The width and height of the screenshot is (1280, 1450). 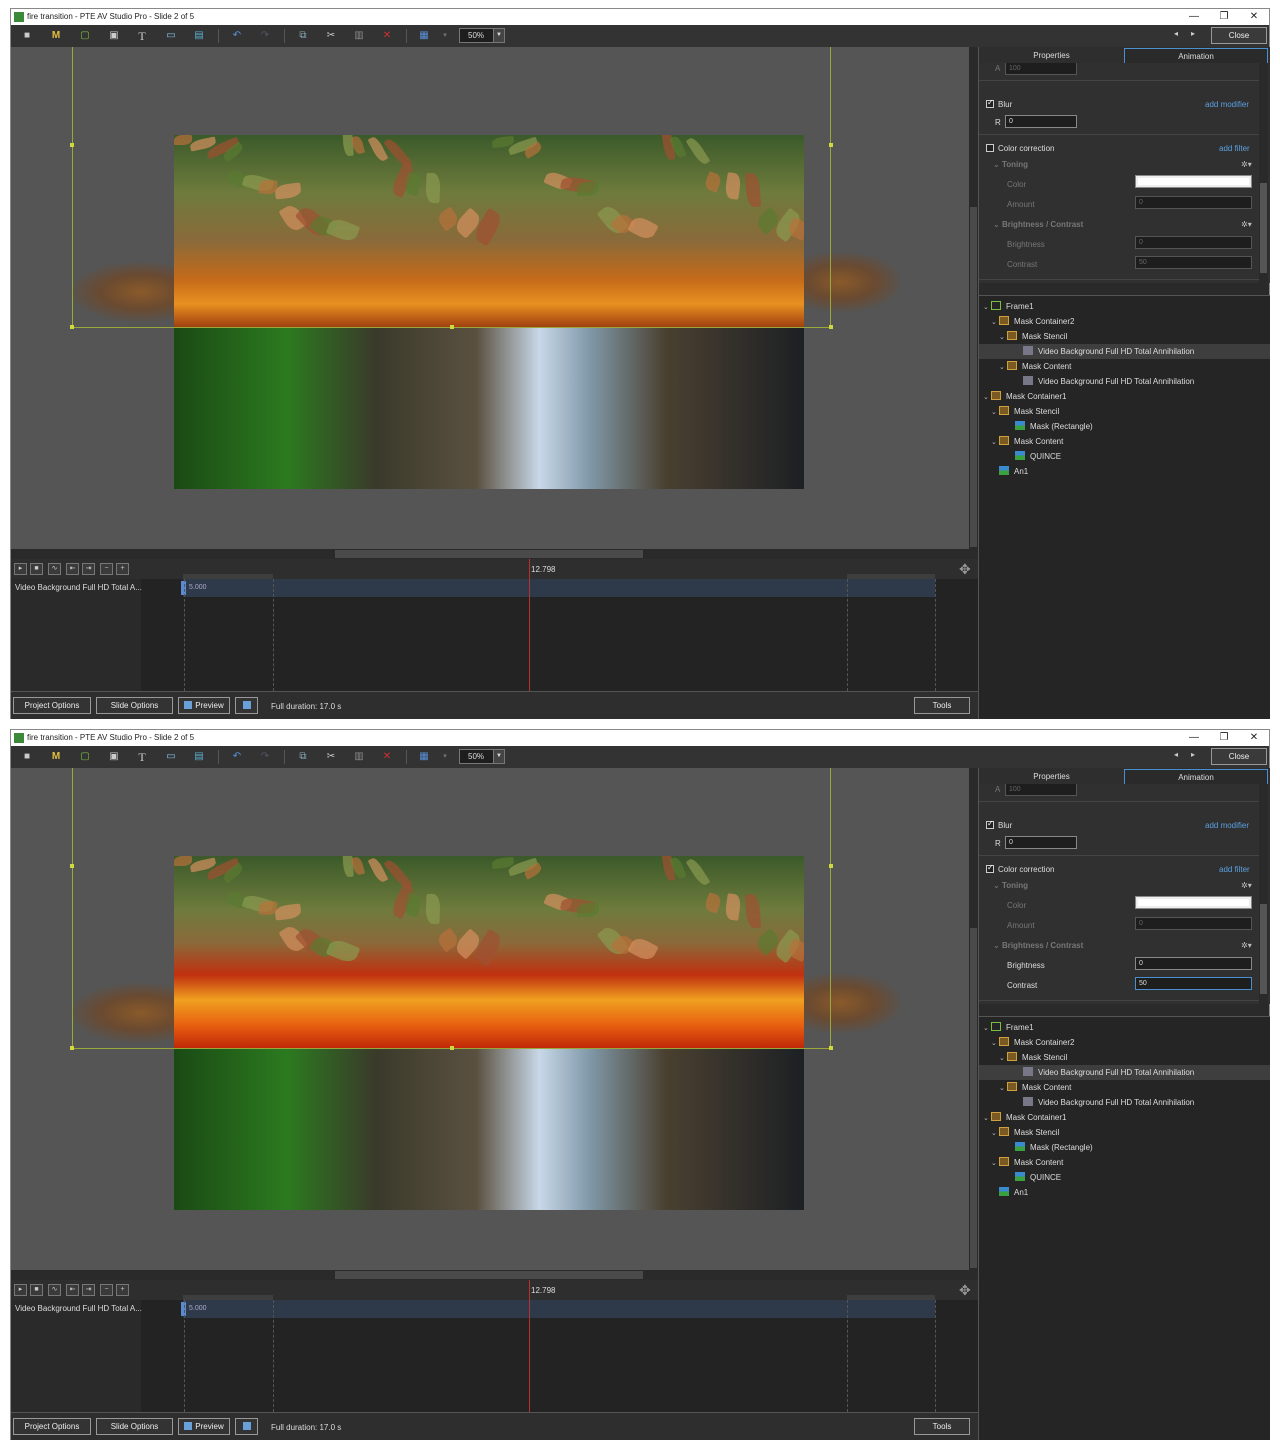 I want to click on a-field: 100, so click(x=1041, y=790).